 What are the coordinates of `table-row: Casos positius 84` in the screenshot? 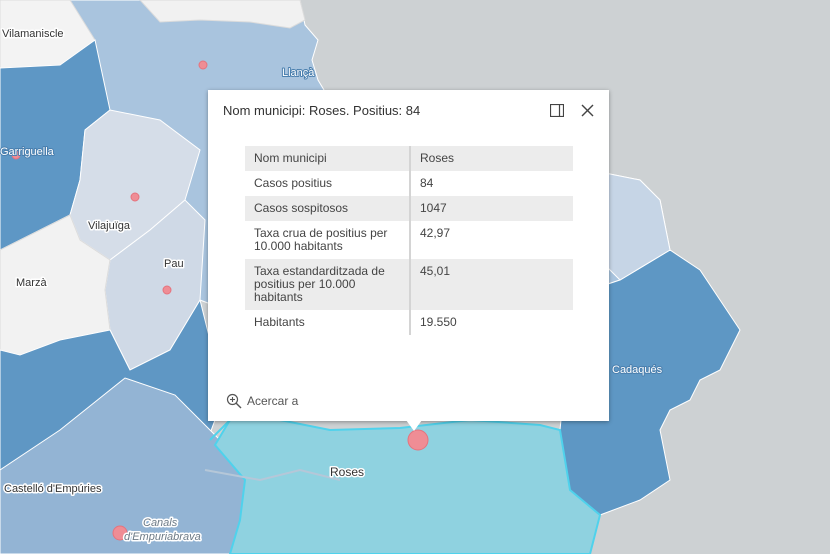 It's located at (409, 183).